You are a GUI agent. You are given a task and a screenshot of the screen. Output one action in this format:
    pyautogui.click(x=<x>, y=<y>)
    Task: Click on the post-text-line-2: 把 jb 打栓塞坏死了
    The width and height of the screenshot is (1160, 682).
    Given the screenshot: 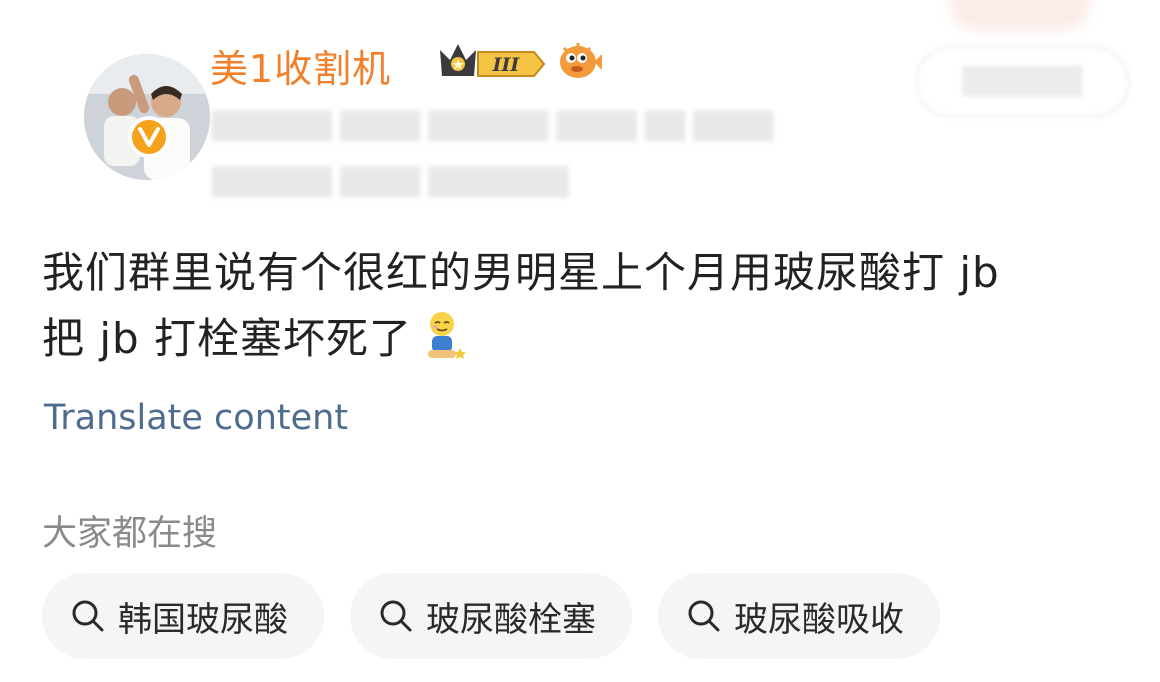 What is the action you would take?
    pyautogui.click(x=587, y=339)
    